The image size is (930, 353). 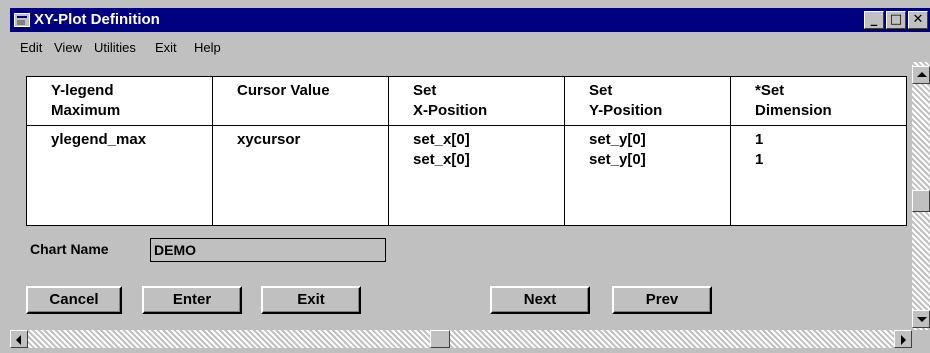 I want to click on scroll-right-button, so click(x=903, y=339).